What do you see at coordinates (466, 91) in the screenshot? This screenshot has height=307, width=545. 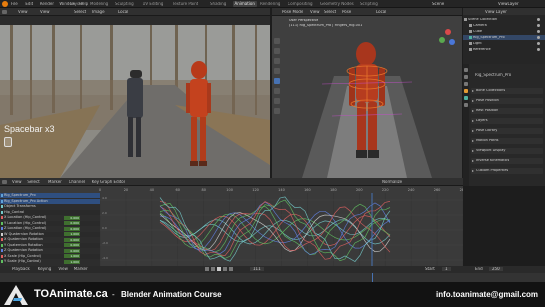 I see `object-tab-icon` at bounding box center [466, 91].